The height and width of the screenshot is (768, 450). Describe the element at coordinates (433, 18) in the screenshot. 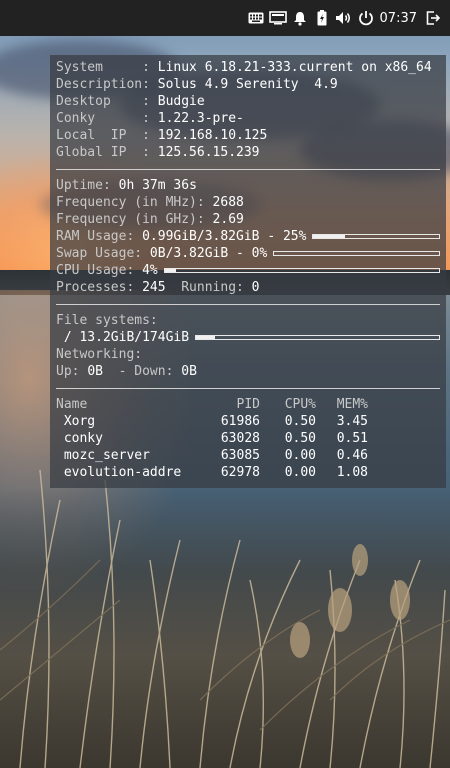

I see `logout-icon` at that location.